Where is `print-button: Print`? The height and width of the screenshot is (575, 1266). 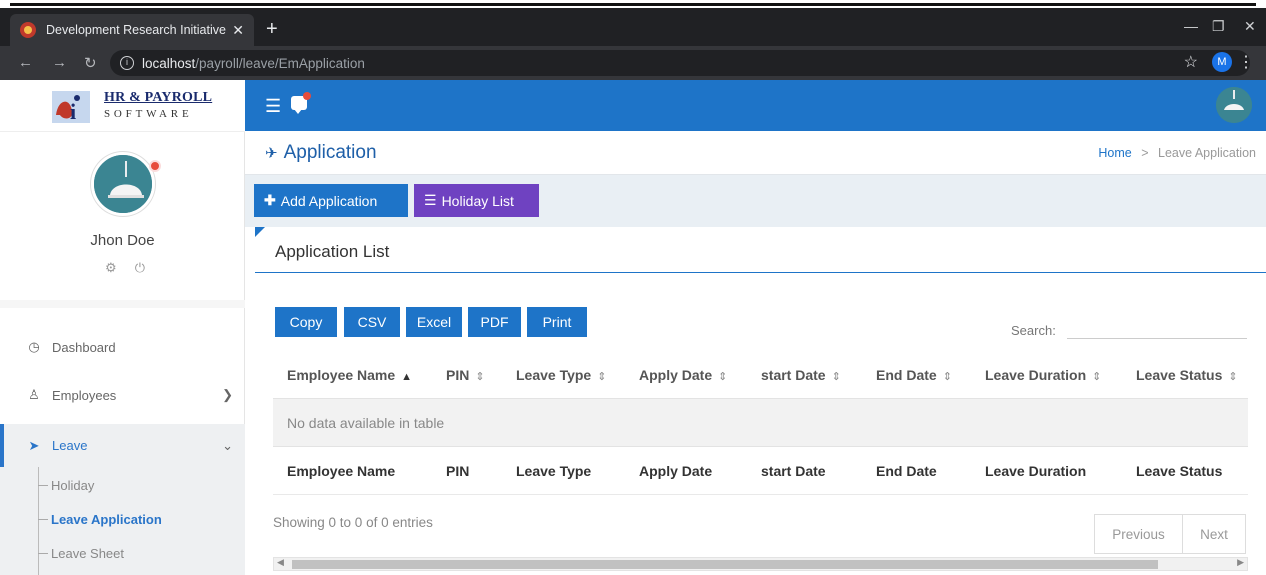
print-button: Print is located at coordinates (557, 322).